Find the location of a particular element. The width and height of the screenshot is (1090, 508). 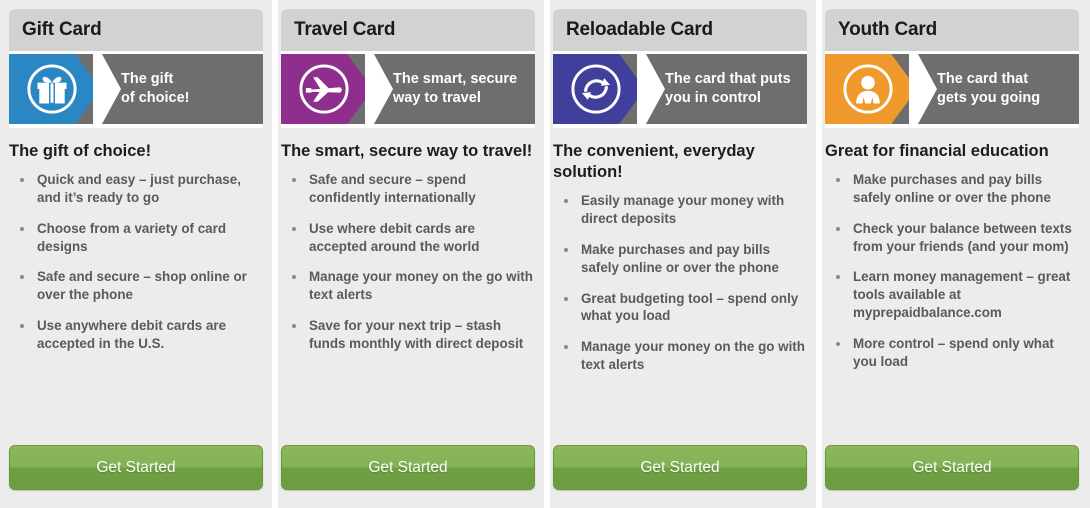

feature-item: More control – spend only what you load is located at coordinates (954, 353).